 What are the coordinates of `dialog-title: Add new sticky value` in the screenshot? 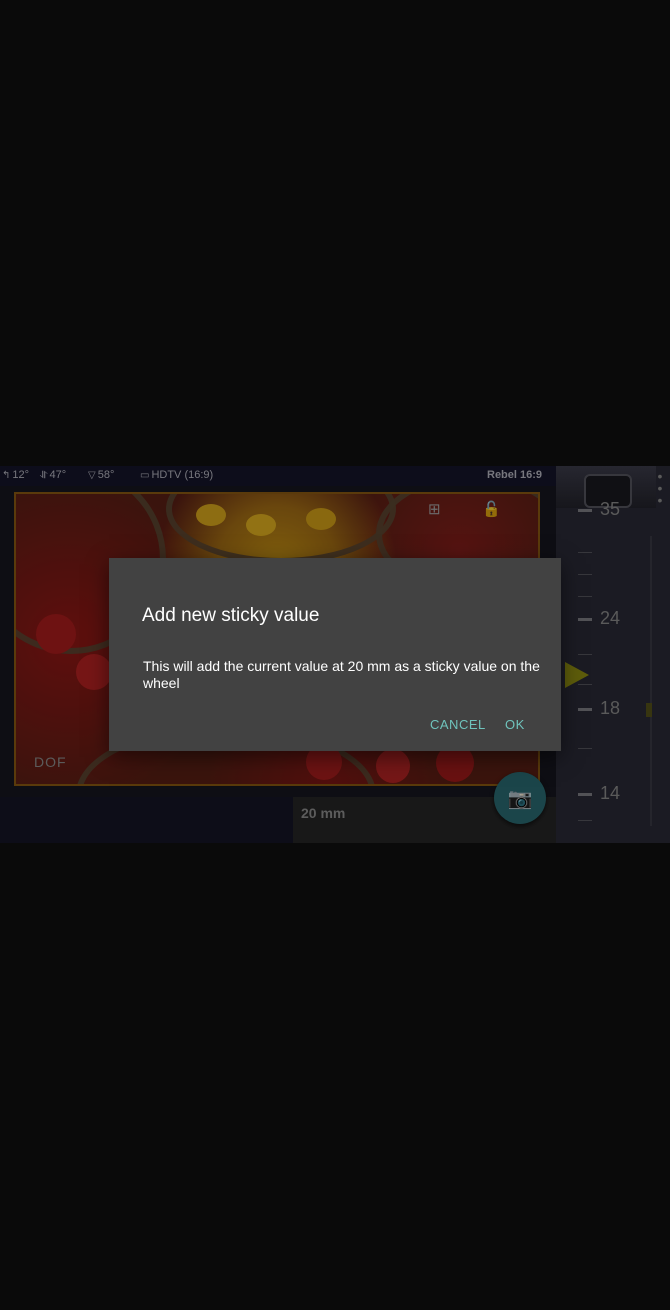 It's located at (231, 615).